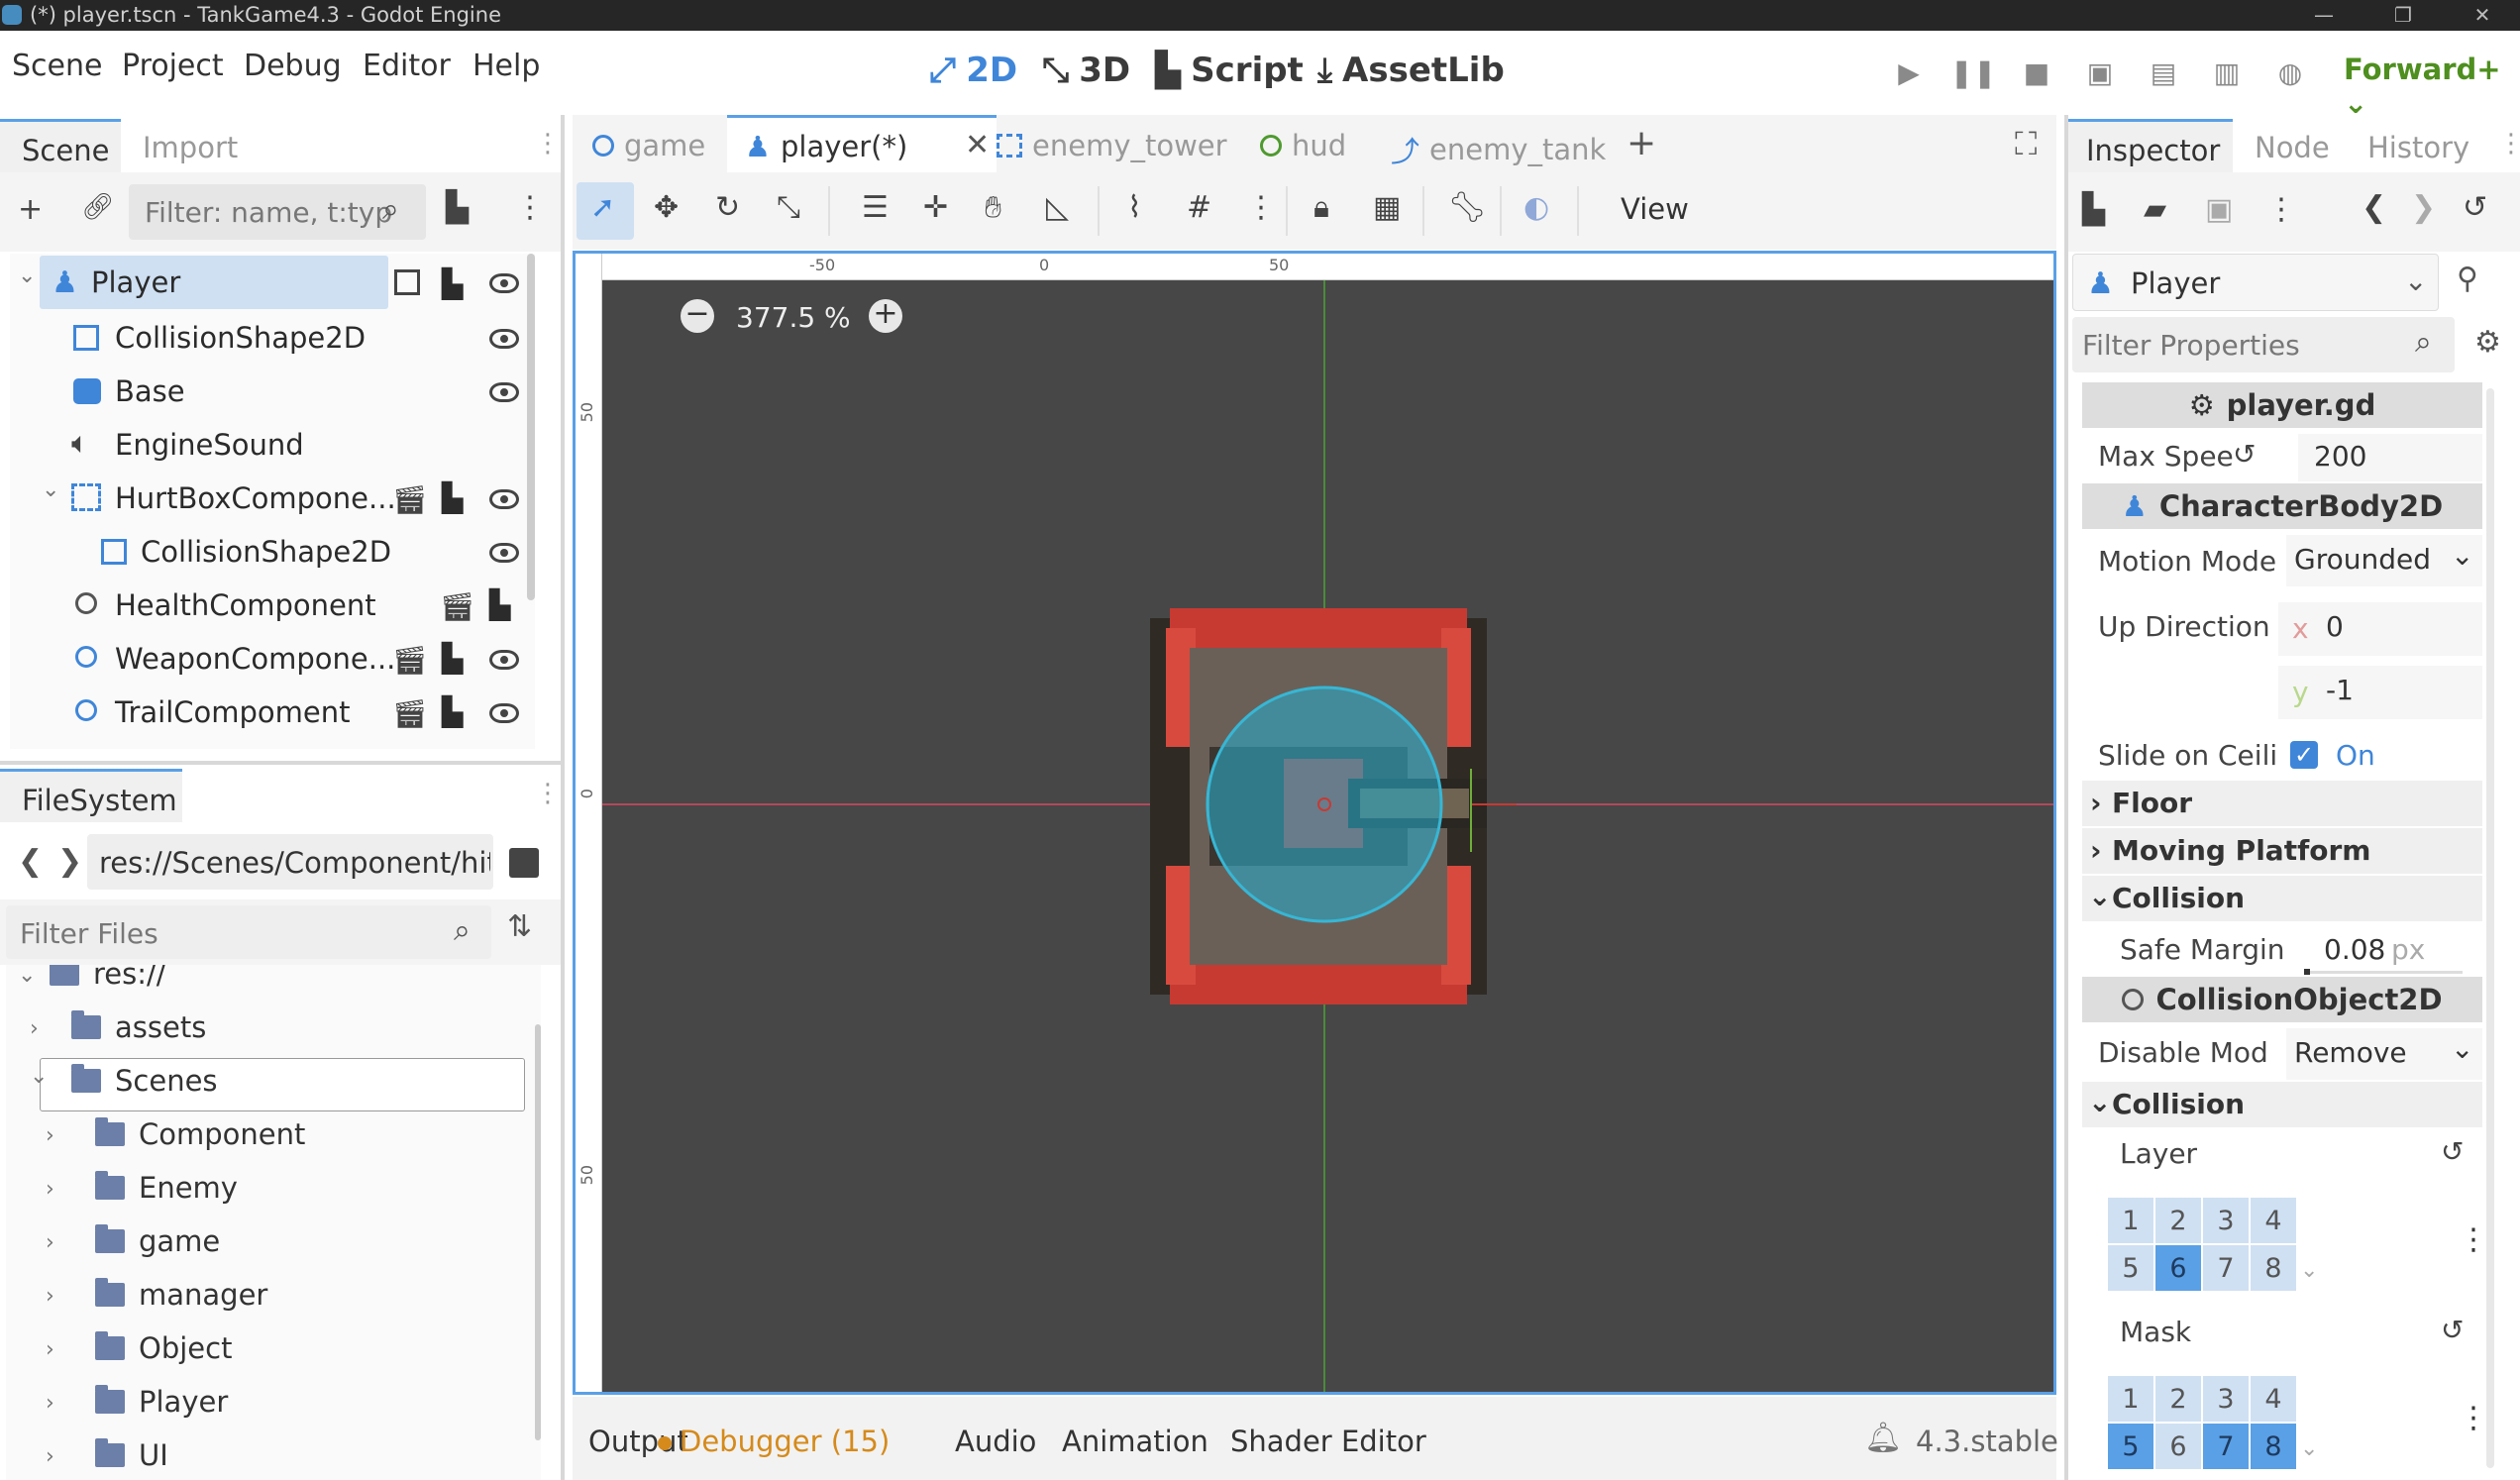 Image resolution: width=2520 pixels, height=1480 pixels. What do you see at coordinates (666, 207) in the screenshot?
I see `move-mode-icon: ✥` at bounding box center [666, 207].